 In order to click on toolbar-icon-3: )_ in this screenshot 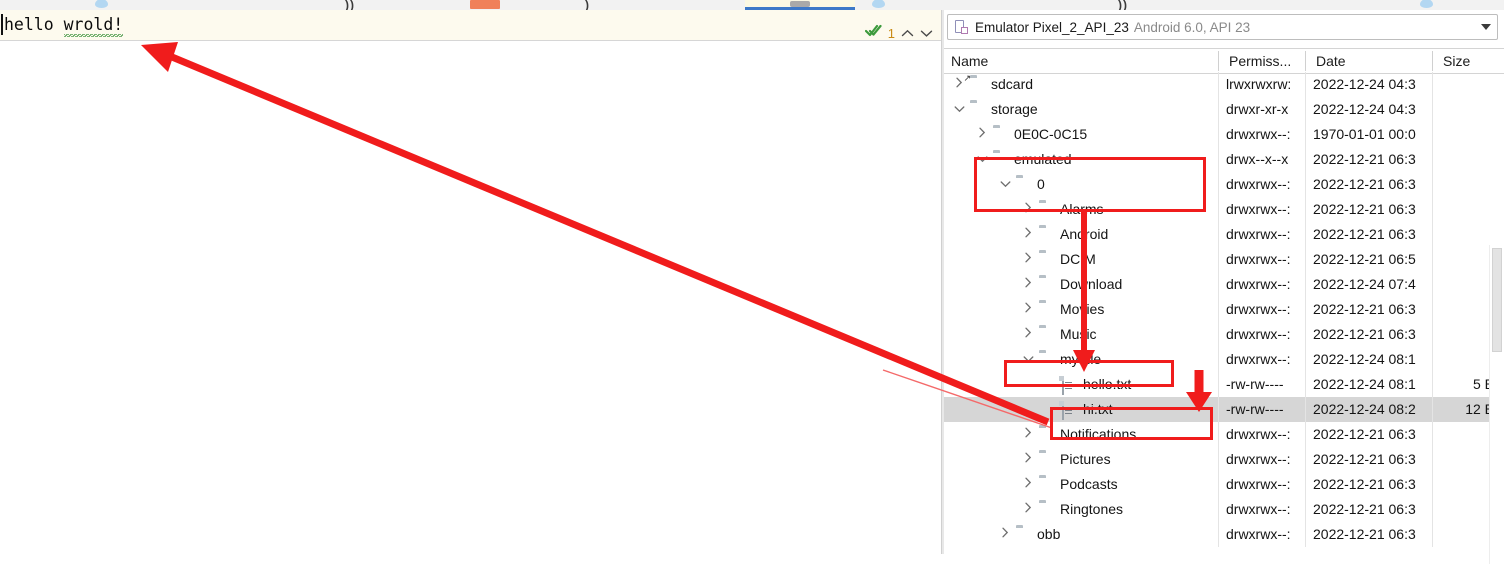, I will do `click(591, 5)`.